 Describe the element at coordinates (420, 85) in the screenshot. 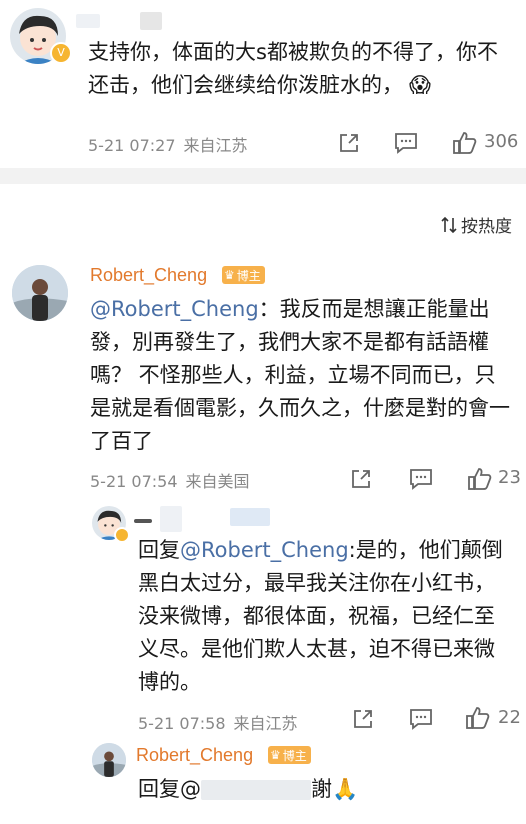

I see `emoji-icon: 😱` at that location.